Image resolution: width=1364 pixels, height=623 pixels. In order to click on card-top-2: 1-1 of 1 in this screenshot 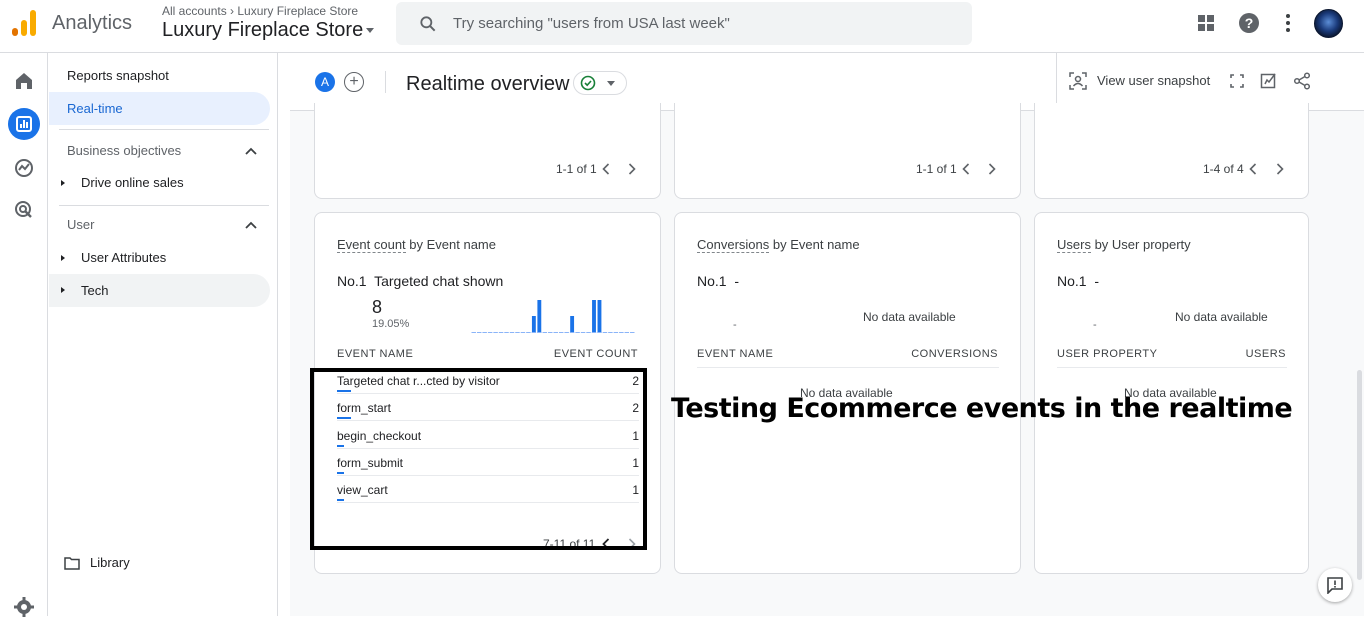, I will do `click(847, 151)`.